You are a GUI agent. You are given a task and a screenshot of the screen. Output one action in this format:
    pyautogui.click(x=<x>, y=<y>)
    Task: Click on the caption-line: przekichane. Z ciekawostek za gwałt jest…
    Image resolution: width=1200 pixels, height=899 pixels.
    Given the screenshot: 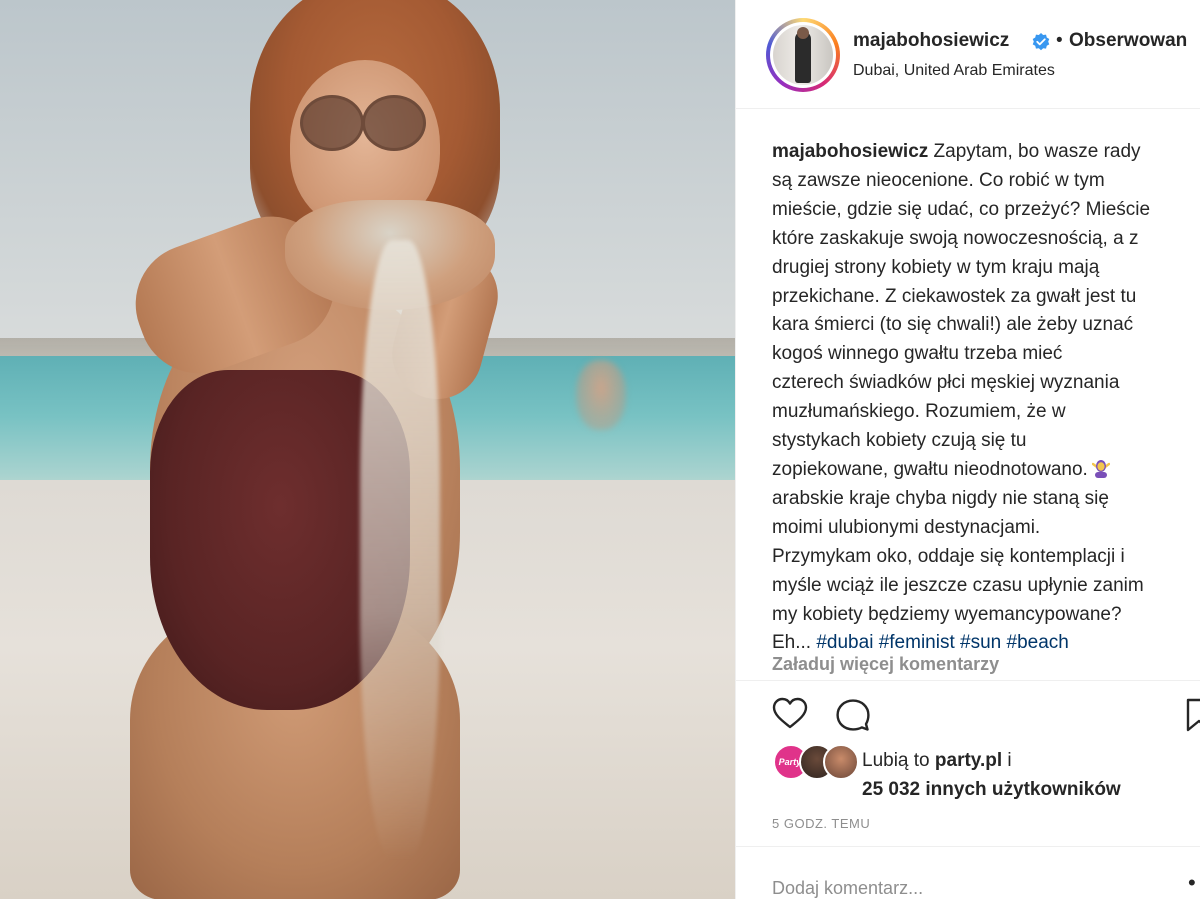 What is the action you would take?
    pyautogui.click(x=954, y=296)
    